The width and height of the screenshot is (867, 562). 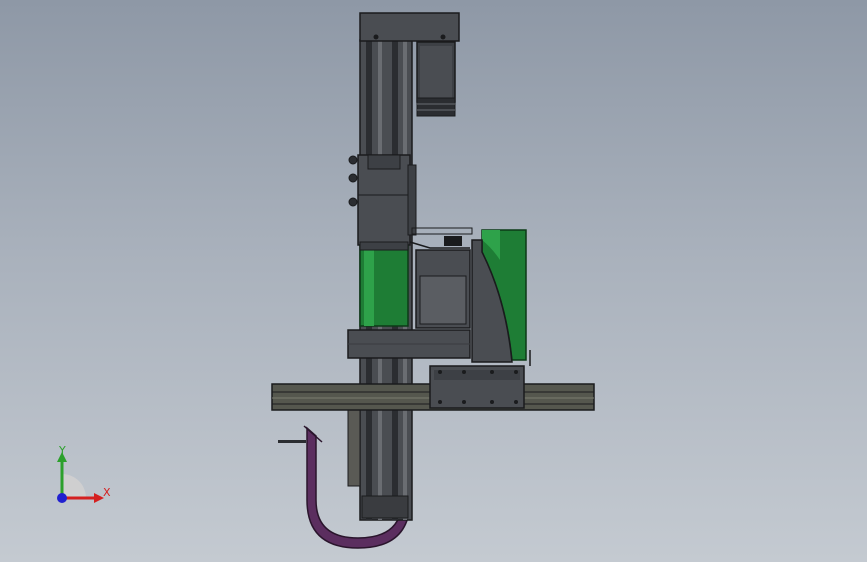 I want to click on z-axis-dot, so click(x=62, y=498).